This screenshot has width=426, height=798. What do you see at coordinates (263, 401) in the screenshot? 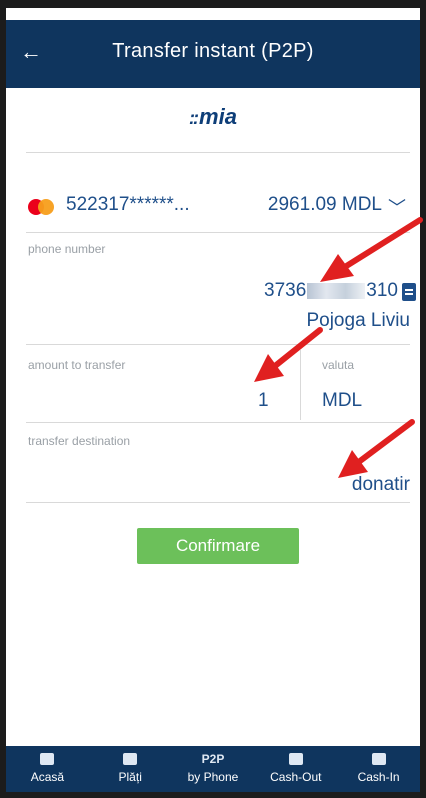
I see `amount-input: 1` at bounding box center [263, 401].